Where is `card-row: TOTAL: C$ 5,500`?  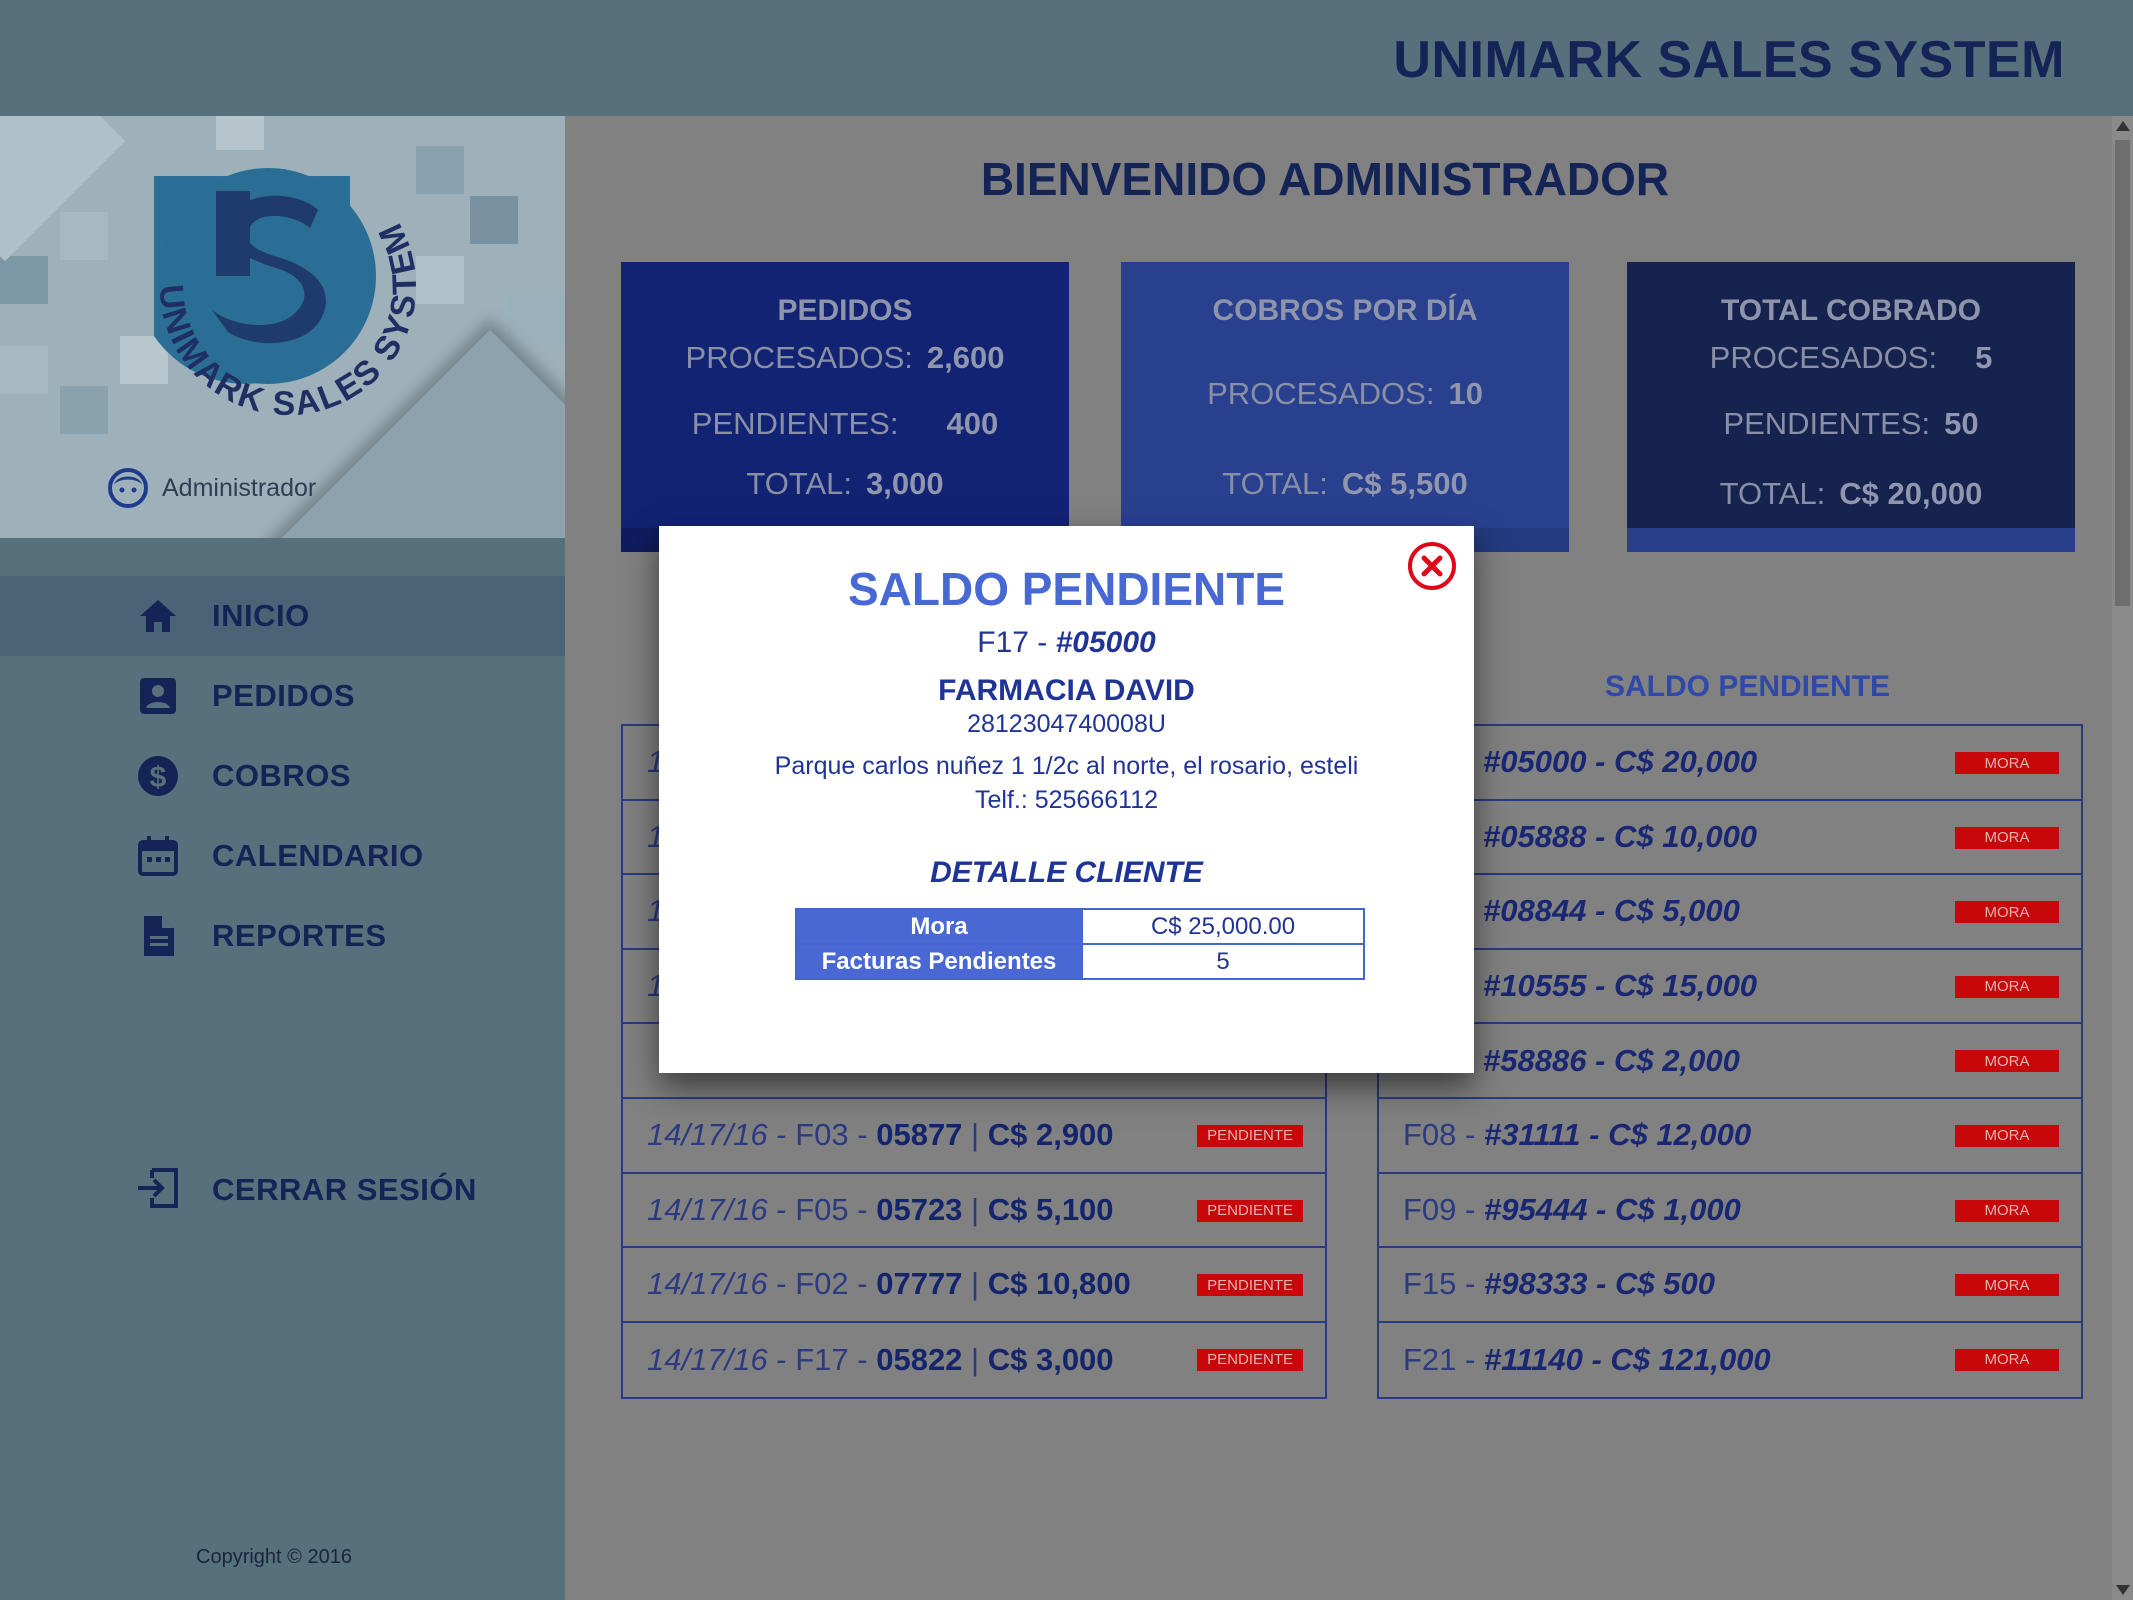
card-row: TOTAL: C$ 5,500 is located at coordinates (1345, 483).